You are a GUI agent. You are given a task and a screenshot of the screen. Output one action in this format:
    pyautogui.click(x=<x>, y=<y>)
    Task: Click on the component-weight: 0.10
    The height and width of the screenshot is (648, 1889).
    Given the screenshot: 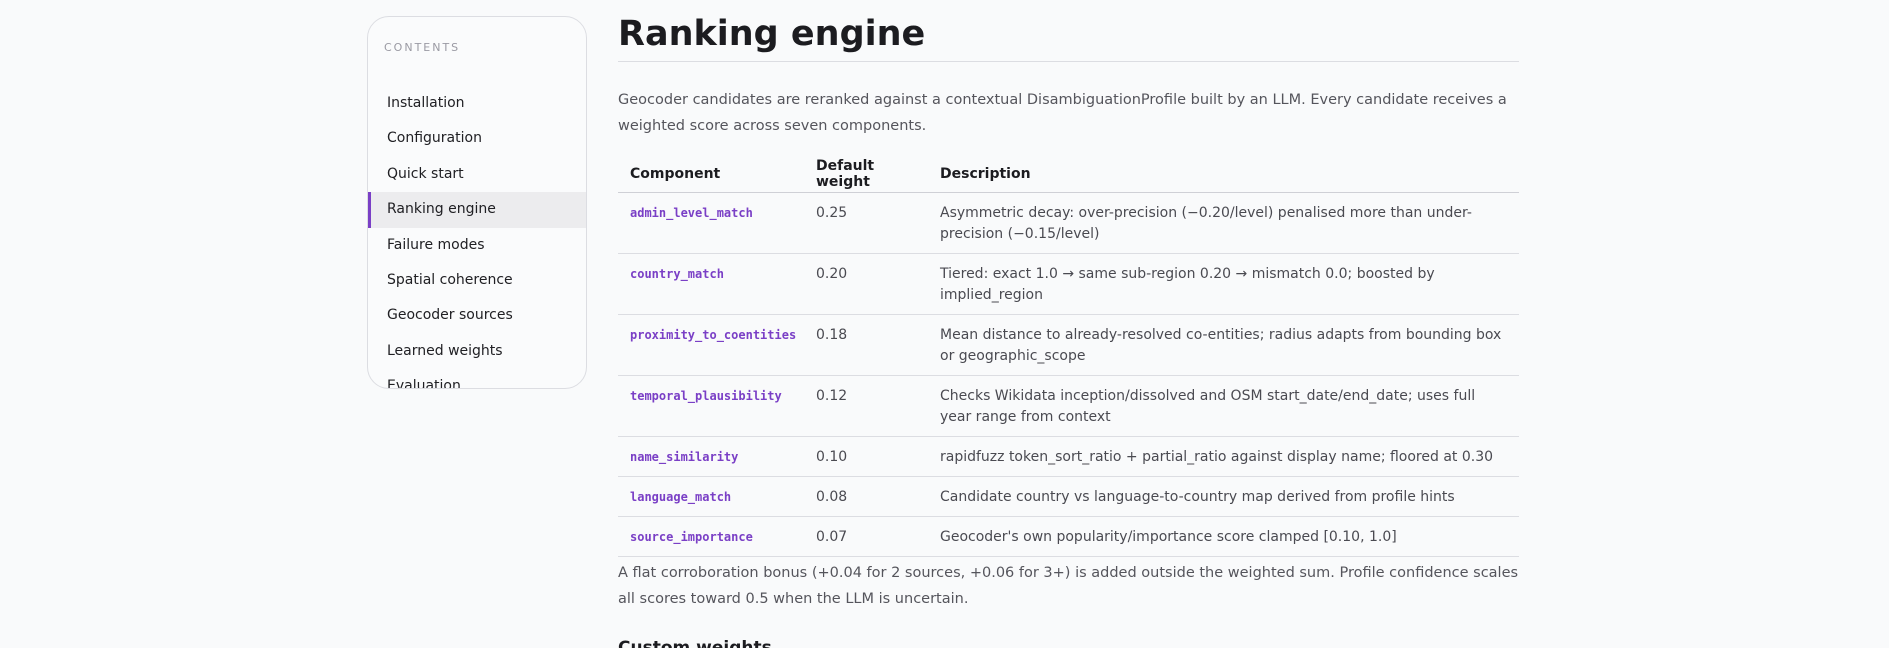 What is the action you would take?
    pyautogui.click(x=866, y=456)
    